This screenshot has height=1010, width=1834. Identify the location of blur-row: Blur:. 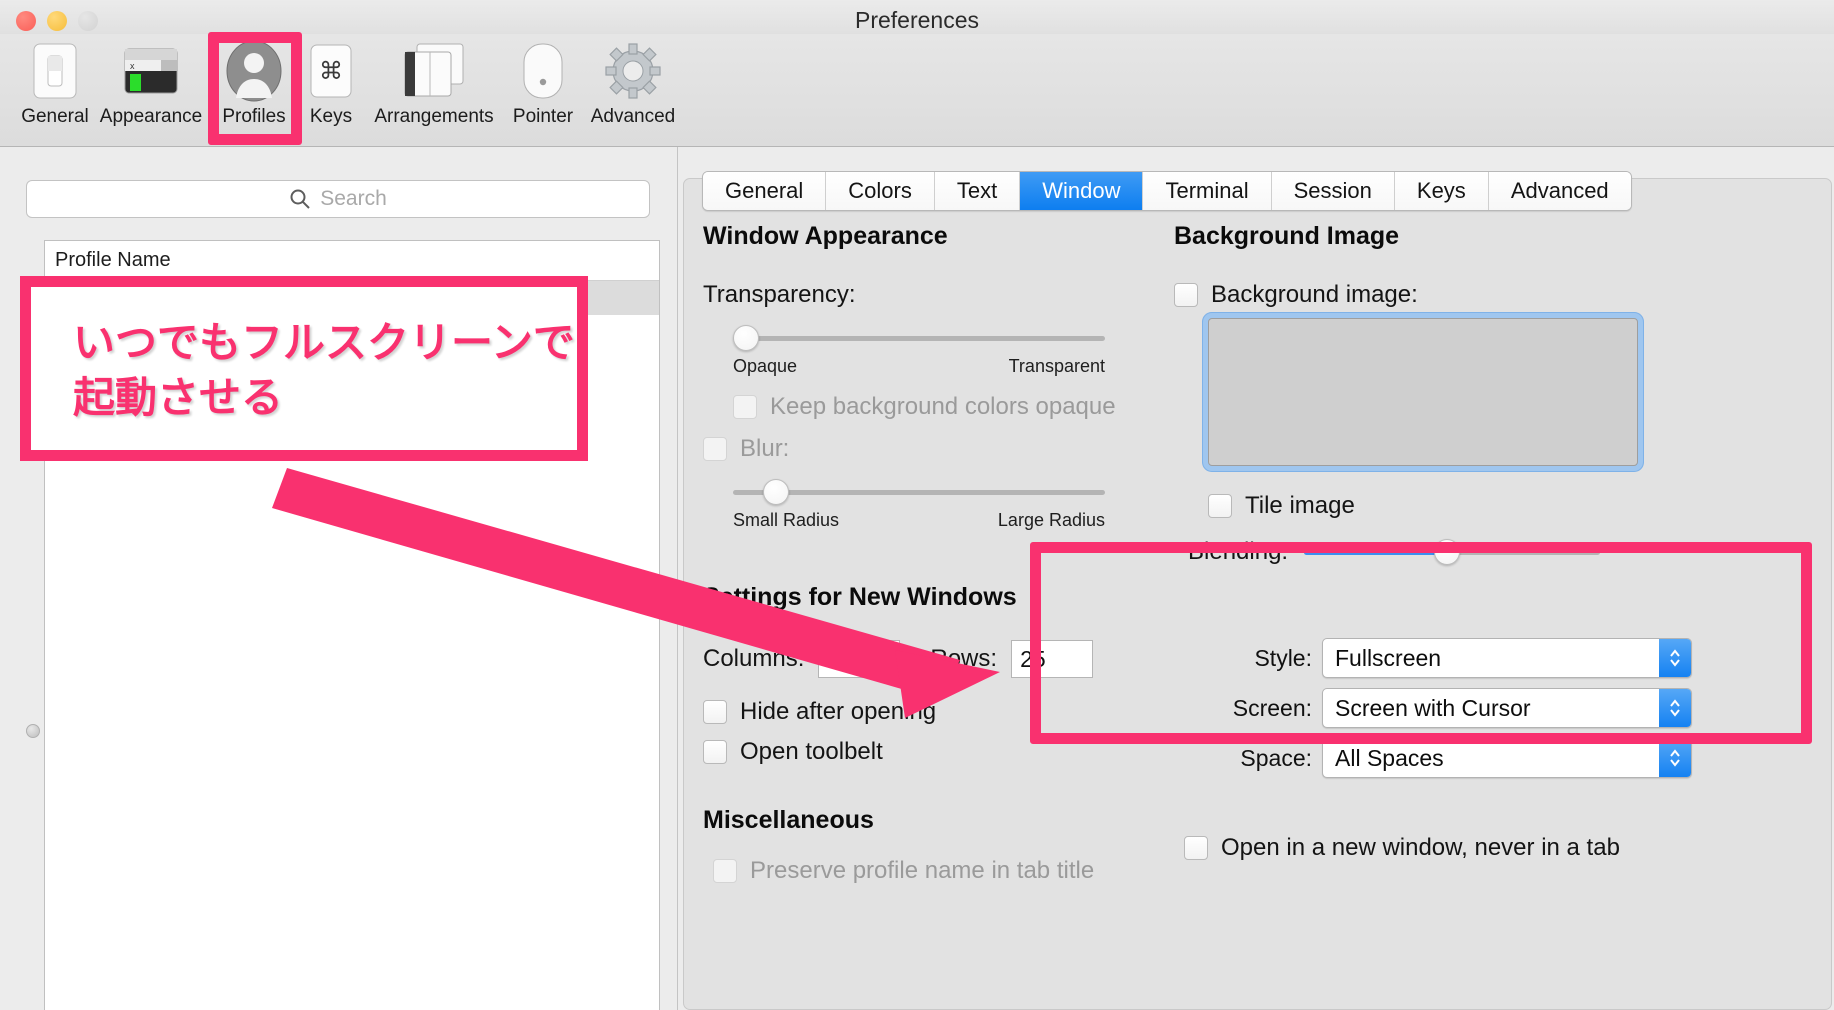
(928, 449).